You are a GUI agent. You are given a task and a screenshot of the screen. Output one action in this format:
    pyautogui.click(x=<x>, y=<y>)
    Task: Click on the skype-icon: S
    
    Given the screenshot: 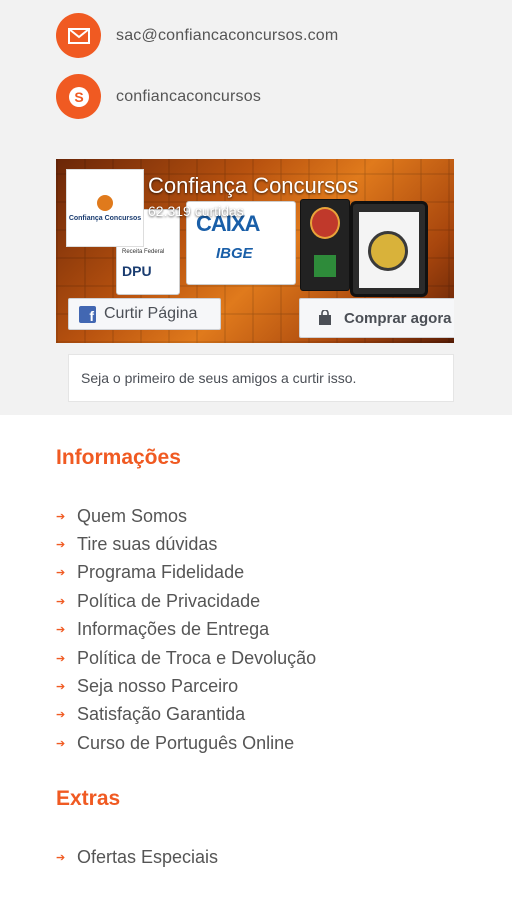 What is the action you would take?
    pyautogui.click(x=78, y=96)
    